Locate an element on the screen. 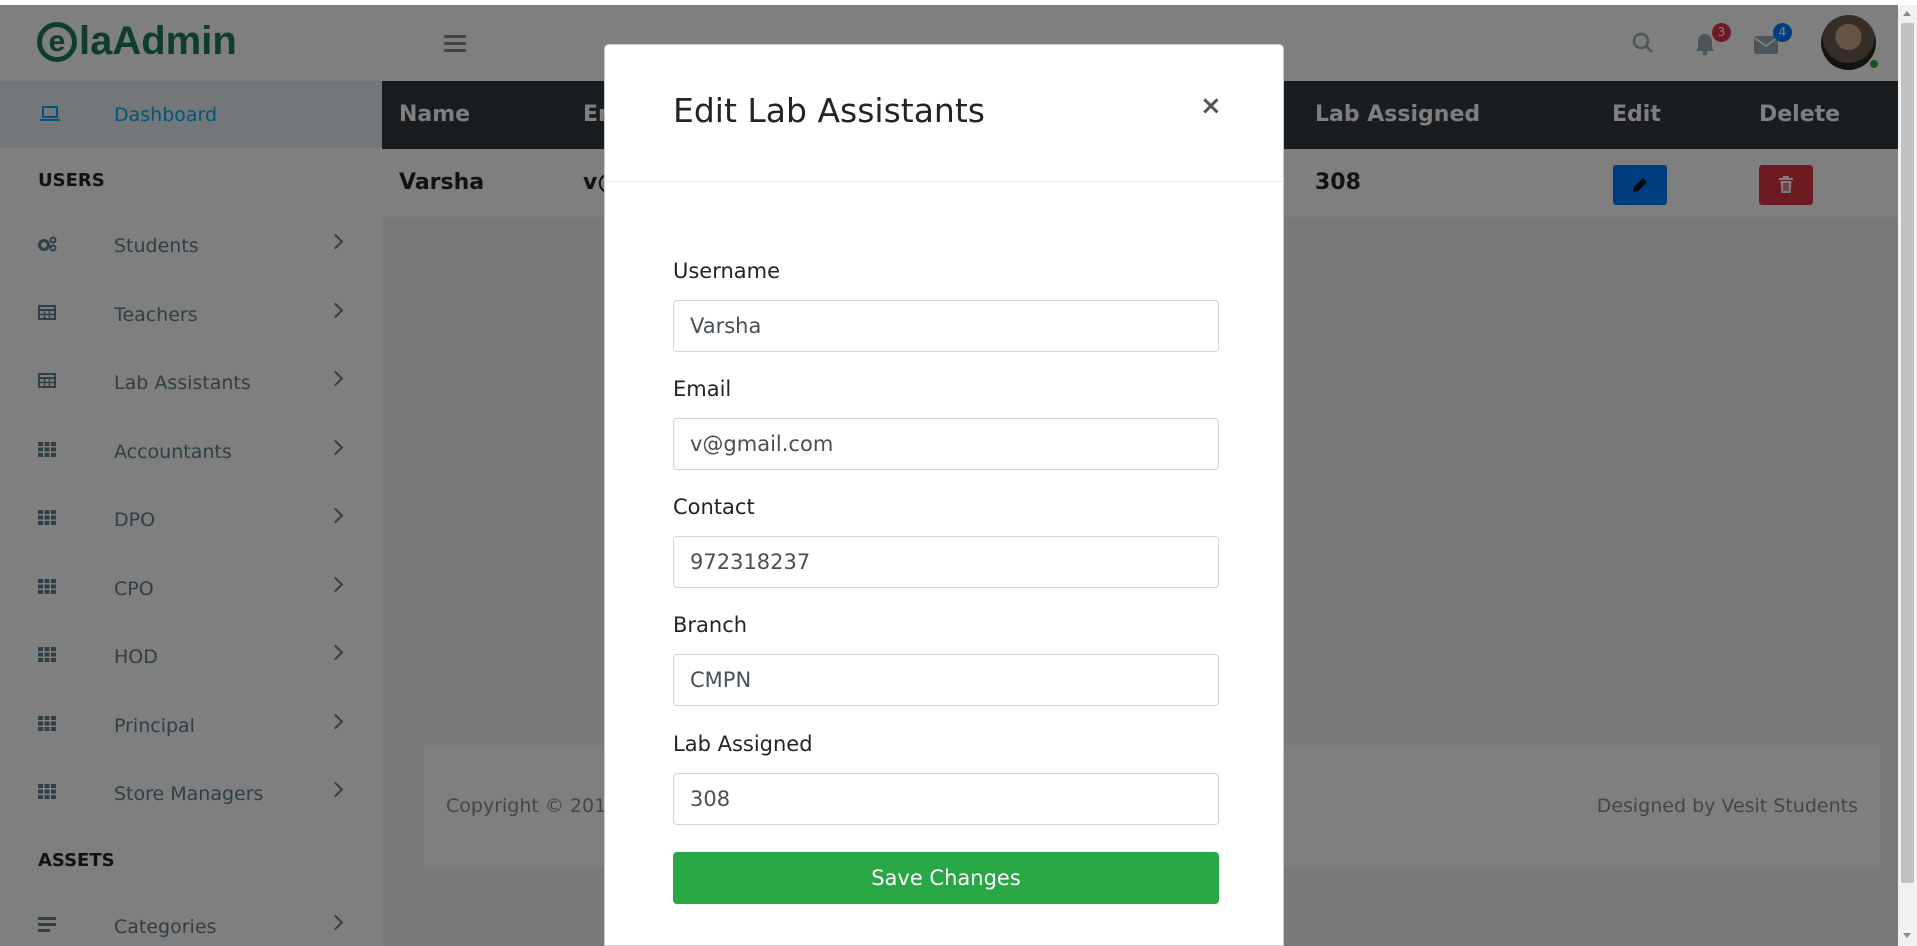 The width and height of the screenshot is (1917, 946). lab-assigned-field is located at coordinates (946, 799).